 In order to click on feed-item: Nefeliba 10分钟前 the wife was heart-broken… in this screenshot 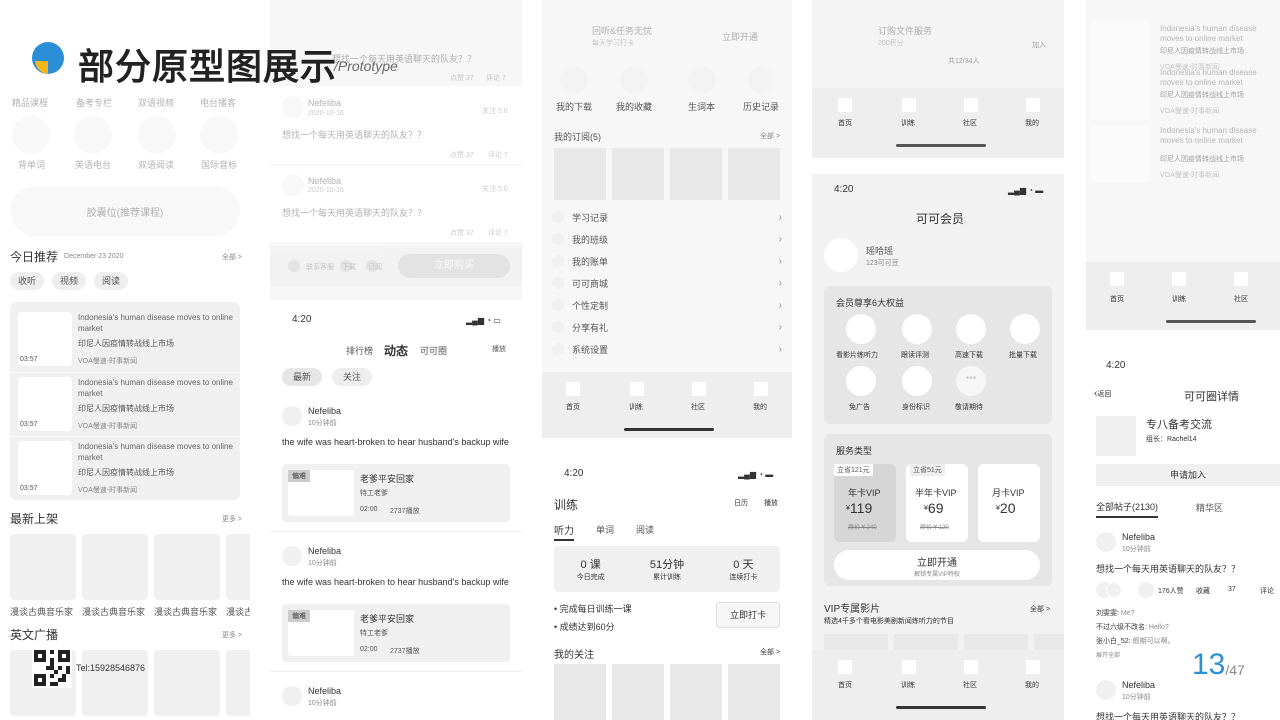, I will do `click(396, 465)`.